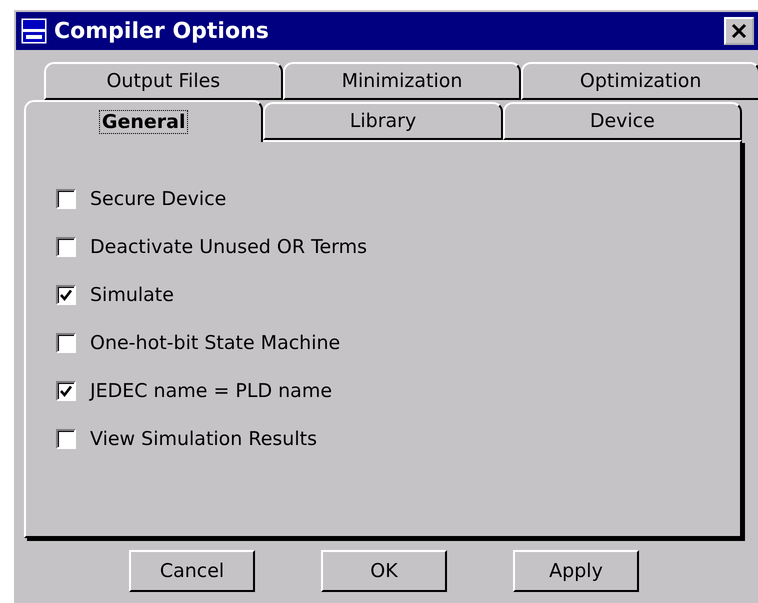 The width and height of the screenshot is (758, 603). I want to click on app-icon, so click(34, 31).